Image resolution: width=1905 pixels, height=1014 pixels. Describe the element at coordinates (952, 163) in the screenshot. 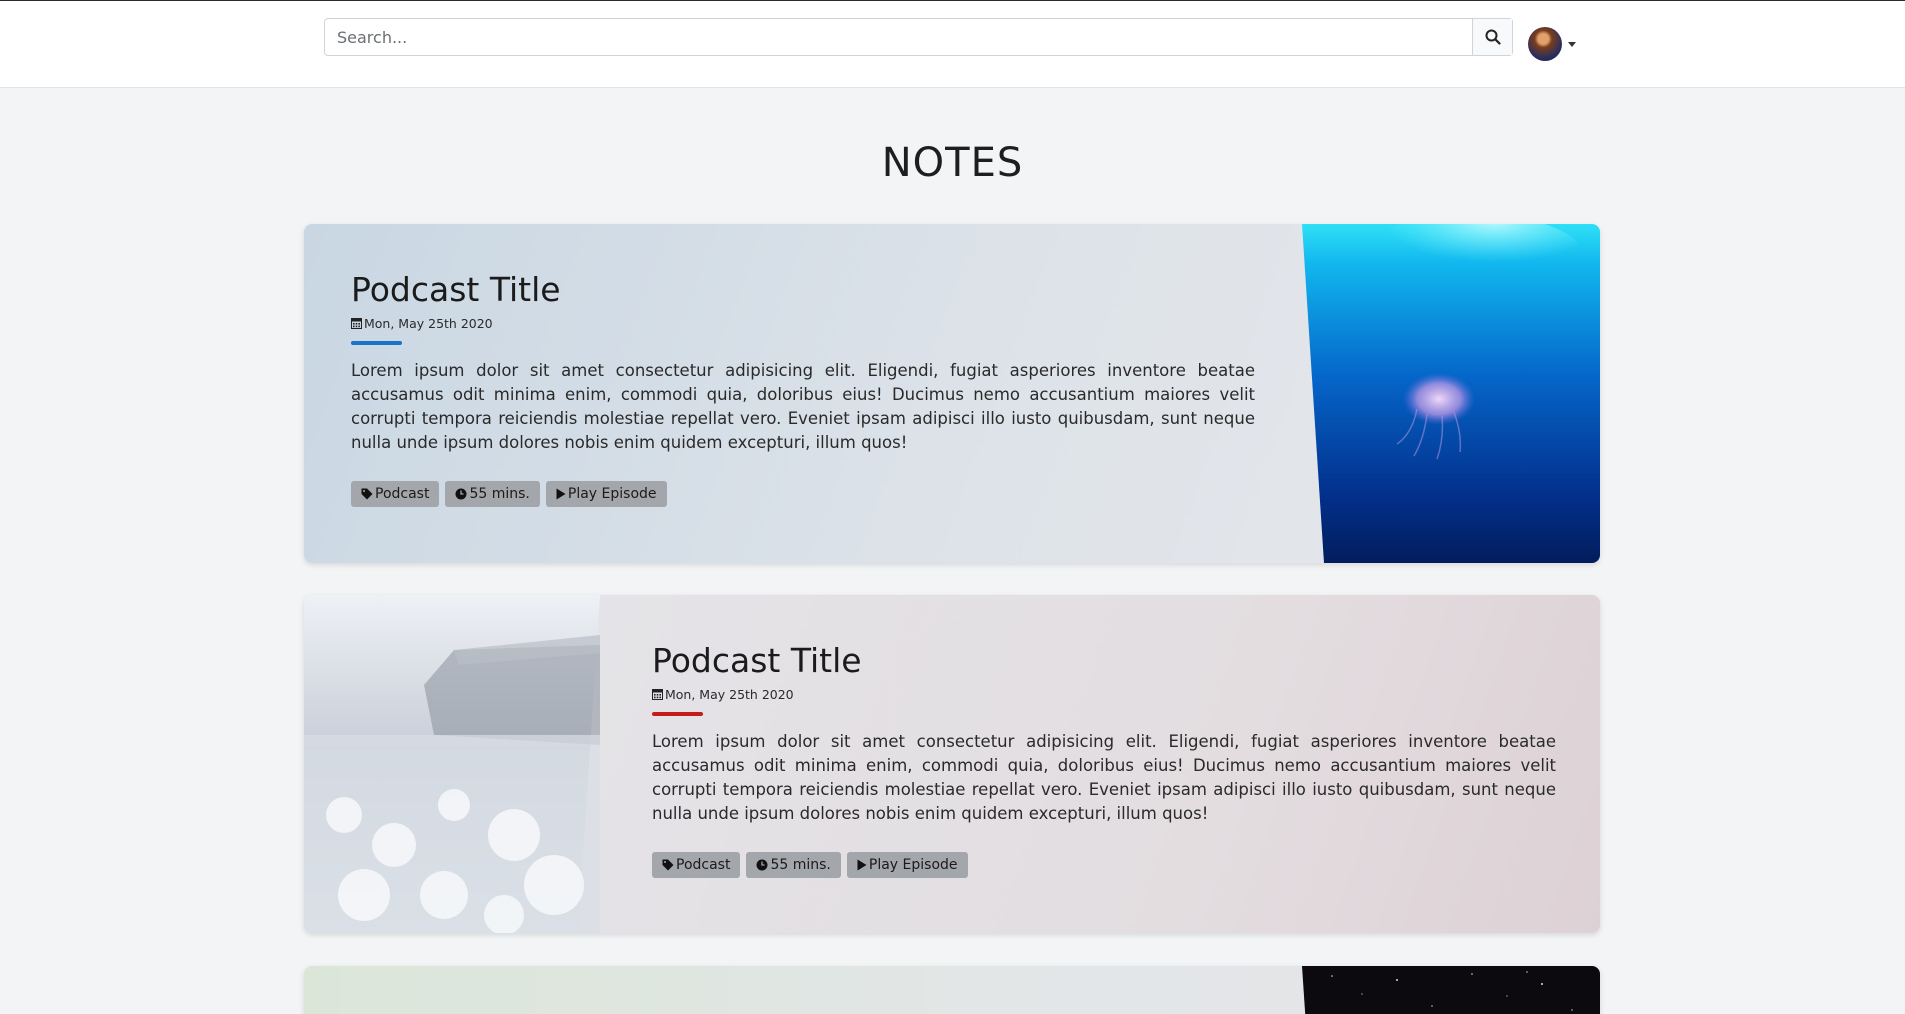

I see `page-title: NOTES` at that location.